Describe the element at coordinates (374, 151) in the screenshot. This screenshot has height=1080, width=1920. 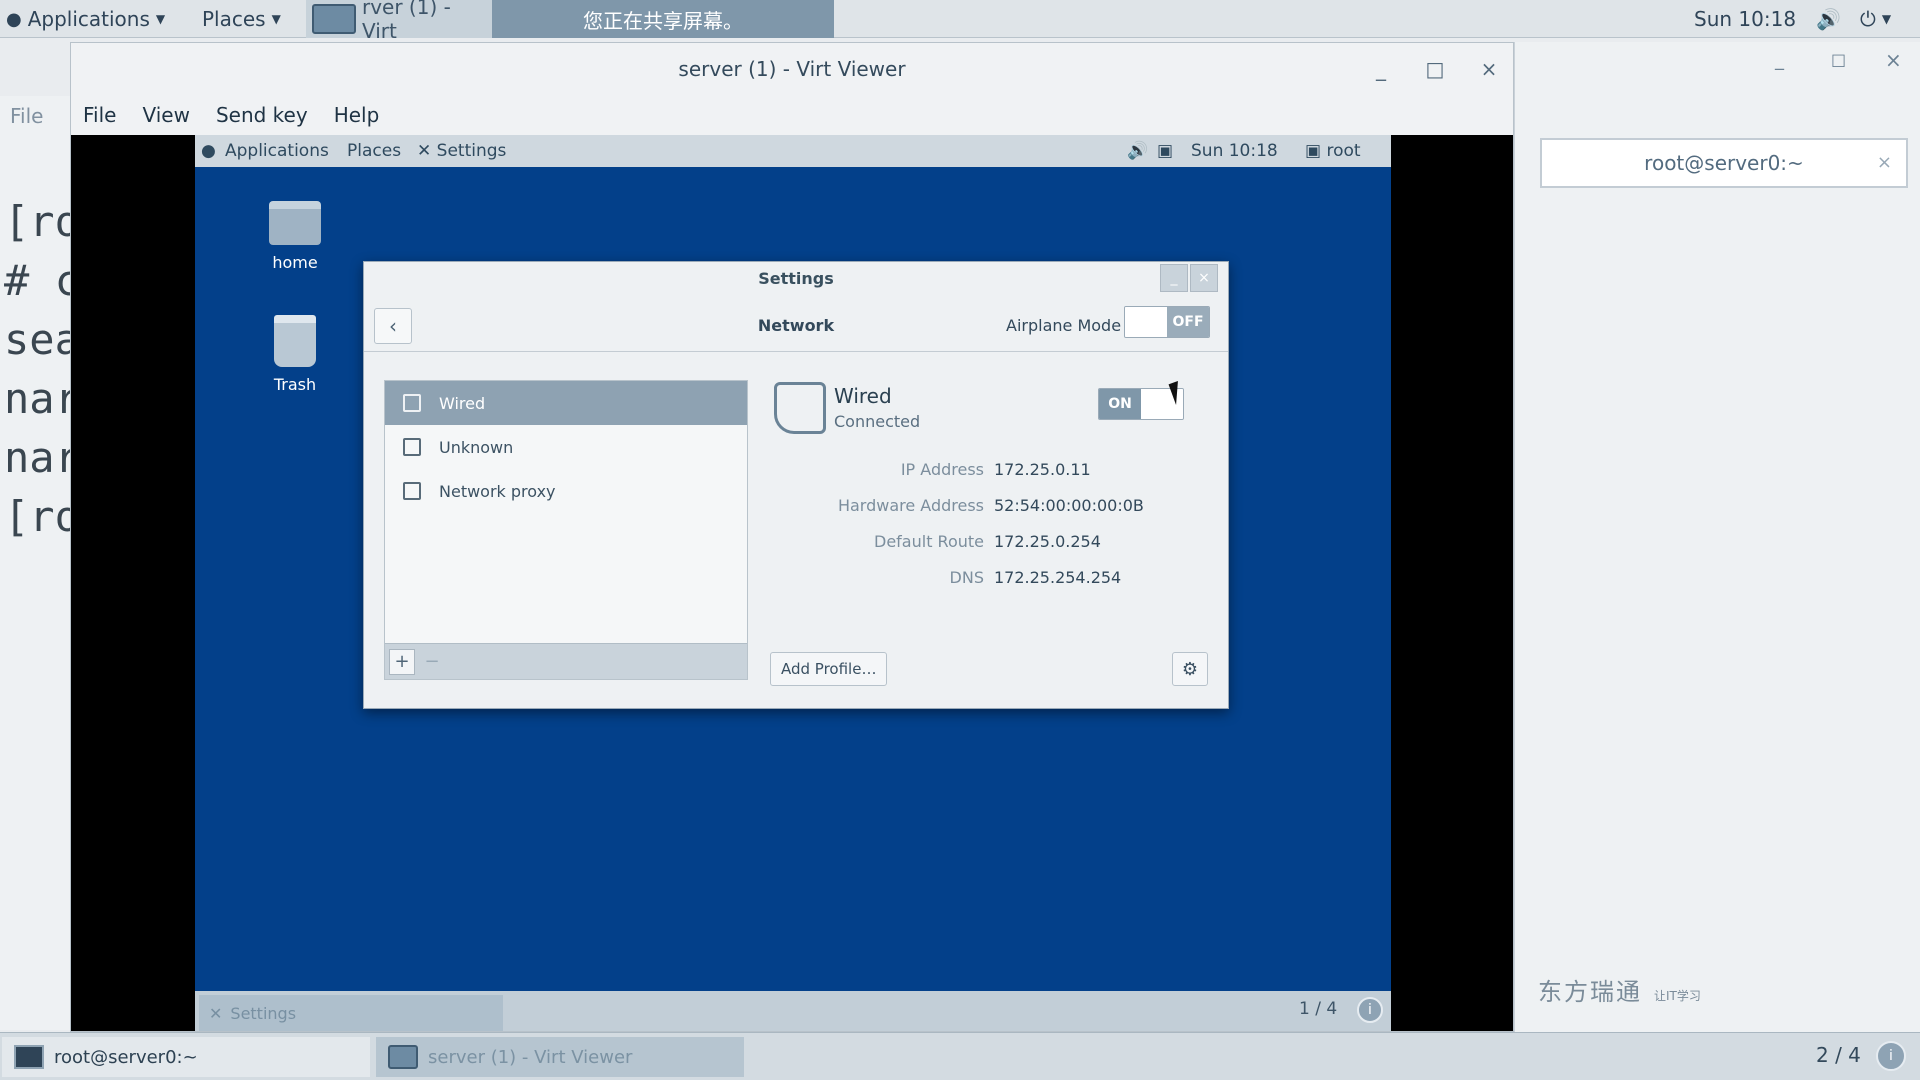
I see `guest-places-menu: Places` at that location.